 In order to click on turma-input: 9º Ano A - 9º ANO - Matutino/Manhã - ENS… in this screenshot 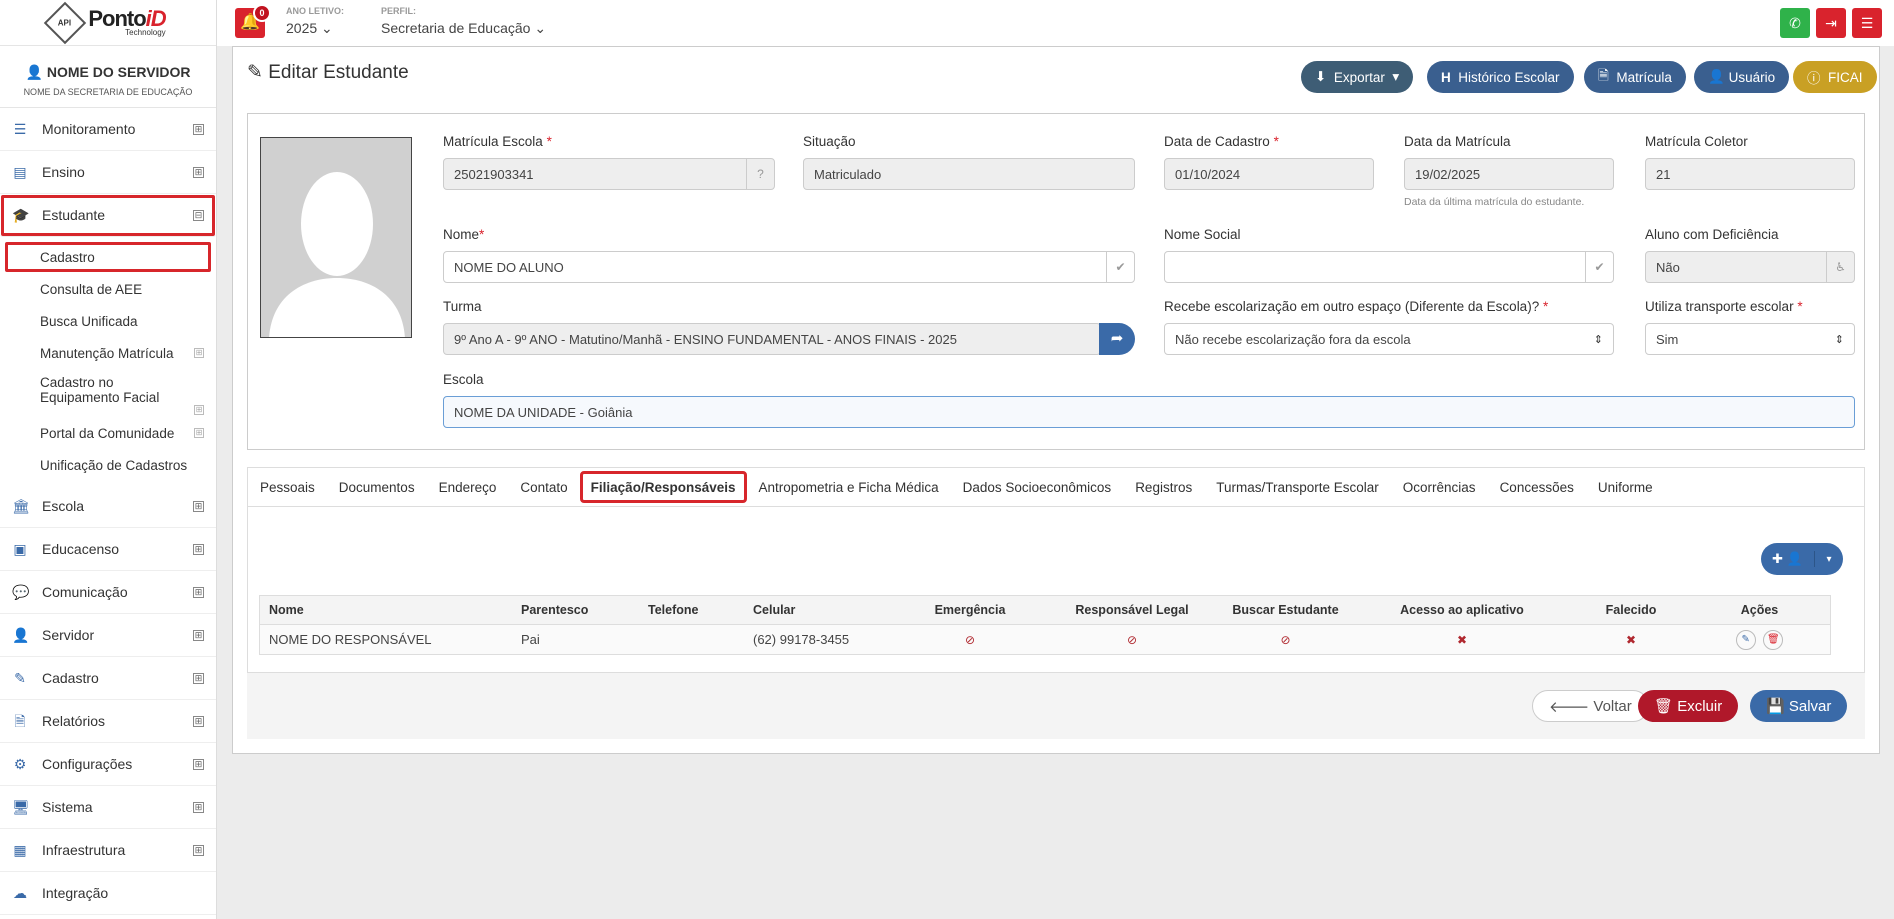, I will do `click(772, 339)`.